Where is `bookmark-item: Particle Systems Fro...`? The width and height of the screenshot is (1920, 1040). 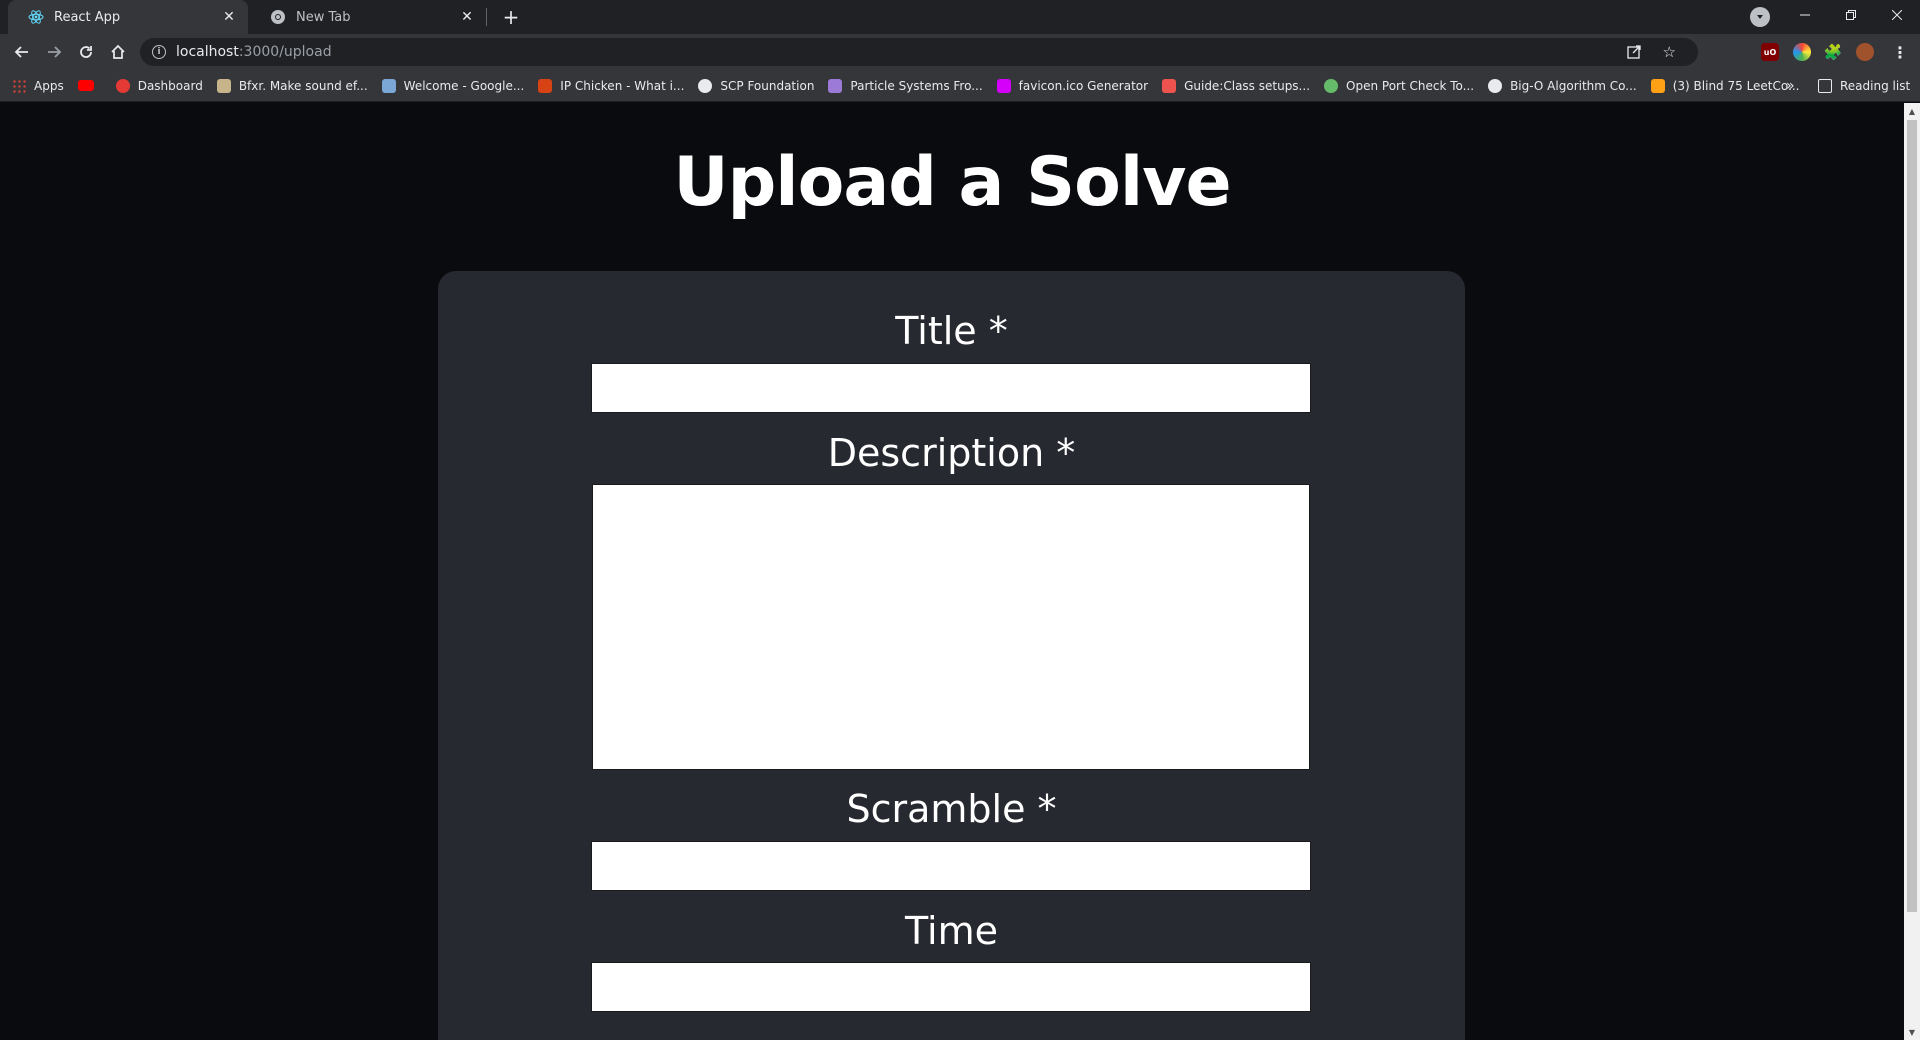 bookmark-item: Particle Systems Fro... is located at coordinates (905, 85).